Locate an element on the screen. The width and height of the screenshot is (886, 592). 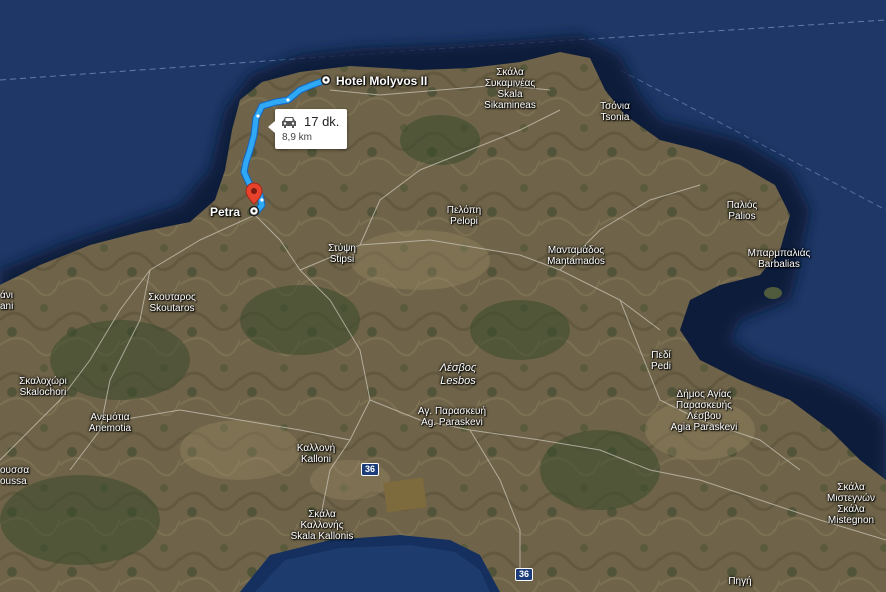
label-ag-paraskevi: Αγ. Παρασκευή Ag. Paraskevi is located at coordinates (452, 417).